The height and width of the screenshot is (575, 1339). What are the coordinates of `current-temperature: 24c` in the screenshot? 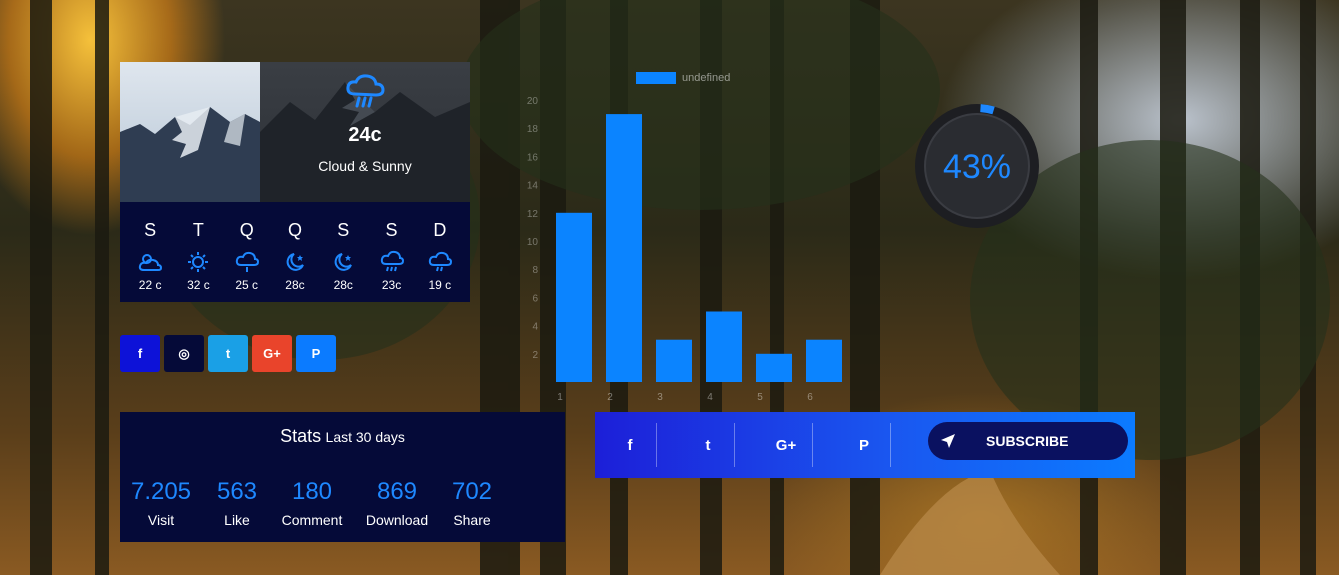 It's located at (365, 135).